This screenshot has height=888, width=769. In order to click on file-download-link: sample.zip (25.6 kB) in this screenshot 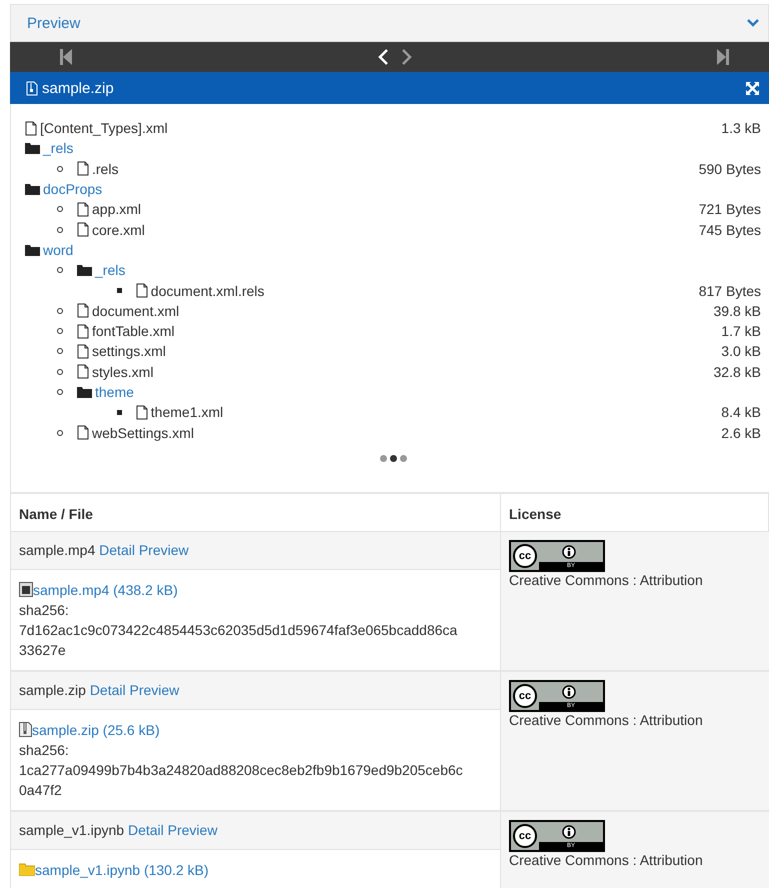, I will do `click(96, 730)`.